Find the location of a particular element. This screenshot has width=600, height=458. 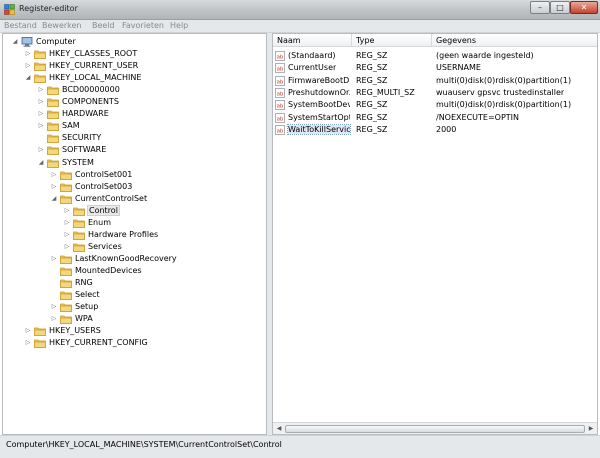

tree-item-label: HKEY_LOCAL_MACHINE is located at coordinates (95, 78).